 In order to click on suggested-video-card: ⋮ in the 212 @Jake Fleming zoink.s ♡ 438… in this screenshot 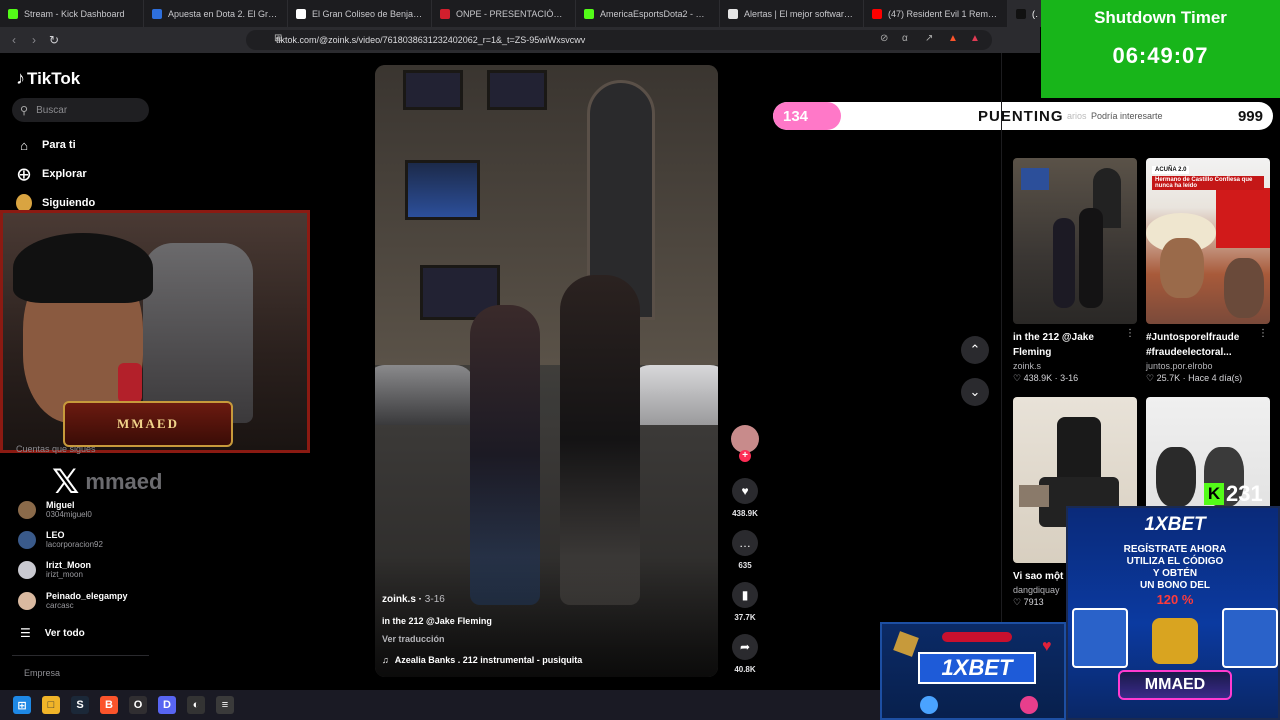, I will do `click(1075, 271)`.